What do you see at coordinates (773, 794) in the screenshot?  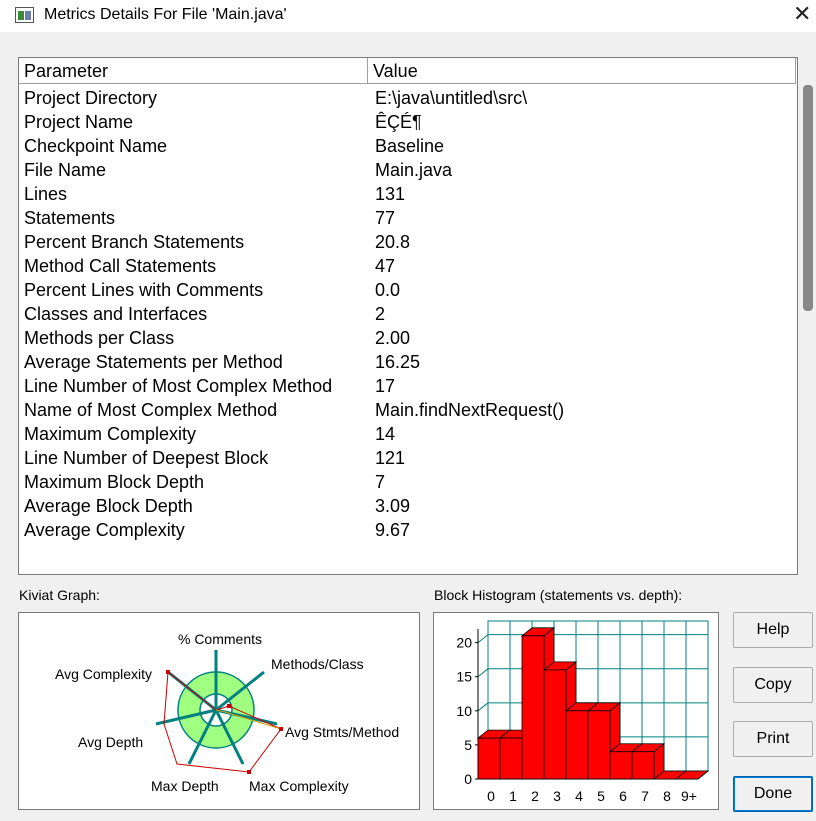 I see `done-button: Done` at bounding box center [773, 794].